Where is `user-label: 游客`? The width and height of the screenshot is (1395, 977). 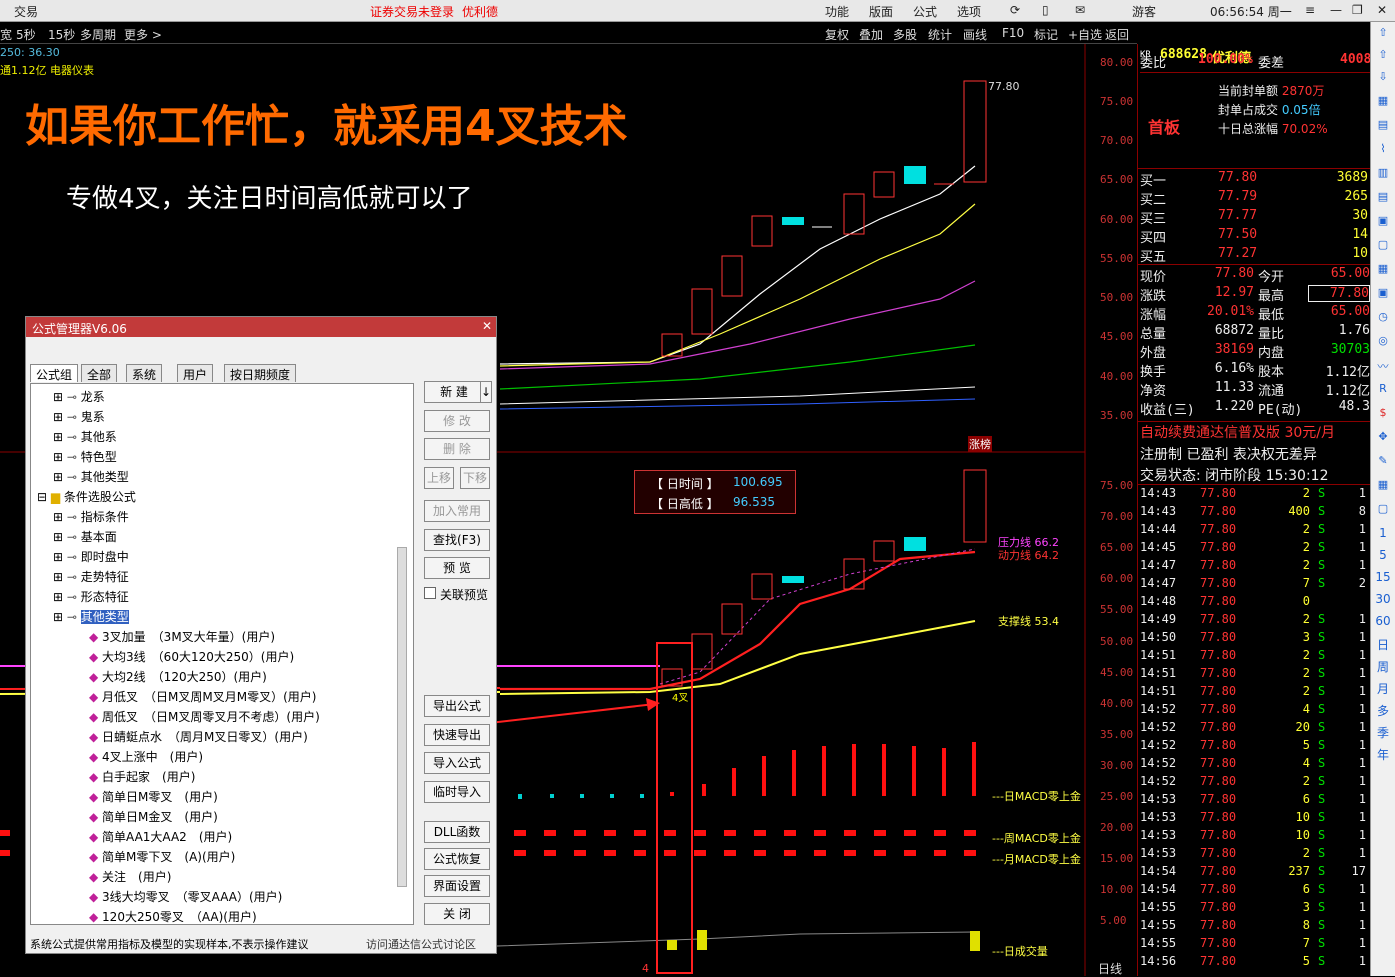 user-label: 游客 is located at coordinates (1144, 11).